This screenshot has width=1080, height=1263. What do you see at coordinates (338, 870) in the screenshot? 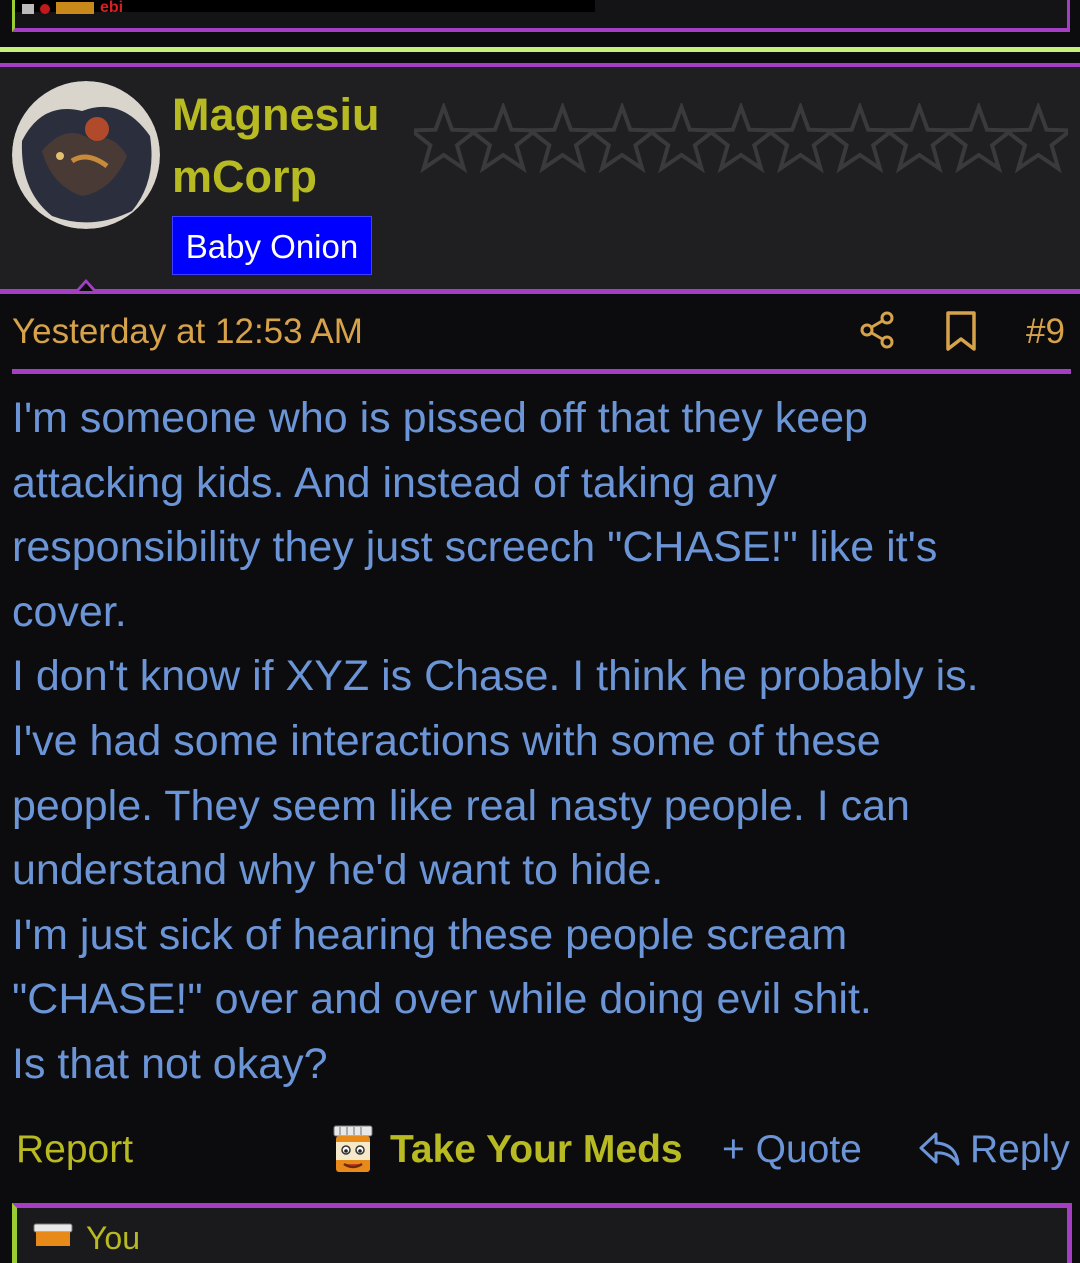
I see `post-line: understand why he'd want to hide.` at bounding box center [338, 870].